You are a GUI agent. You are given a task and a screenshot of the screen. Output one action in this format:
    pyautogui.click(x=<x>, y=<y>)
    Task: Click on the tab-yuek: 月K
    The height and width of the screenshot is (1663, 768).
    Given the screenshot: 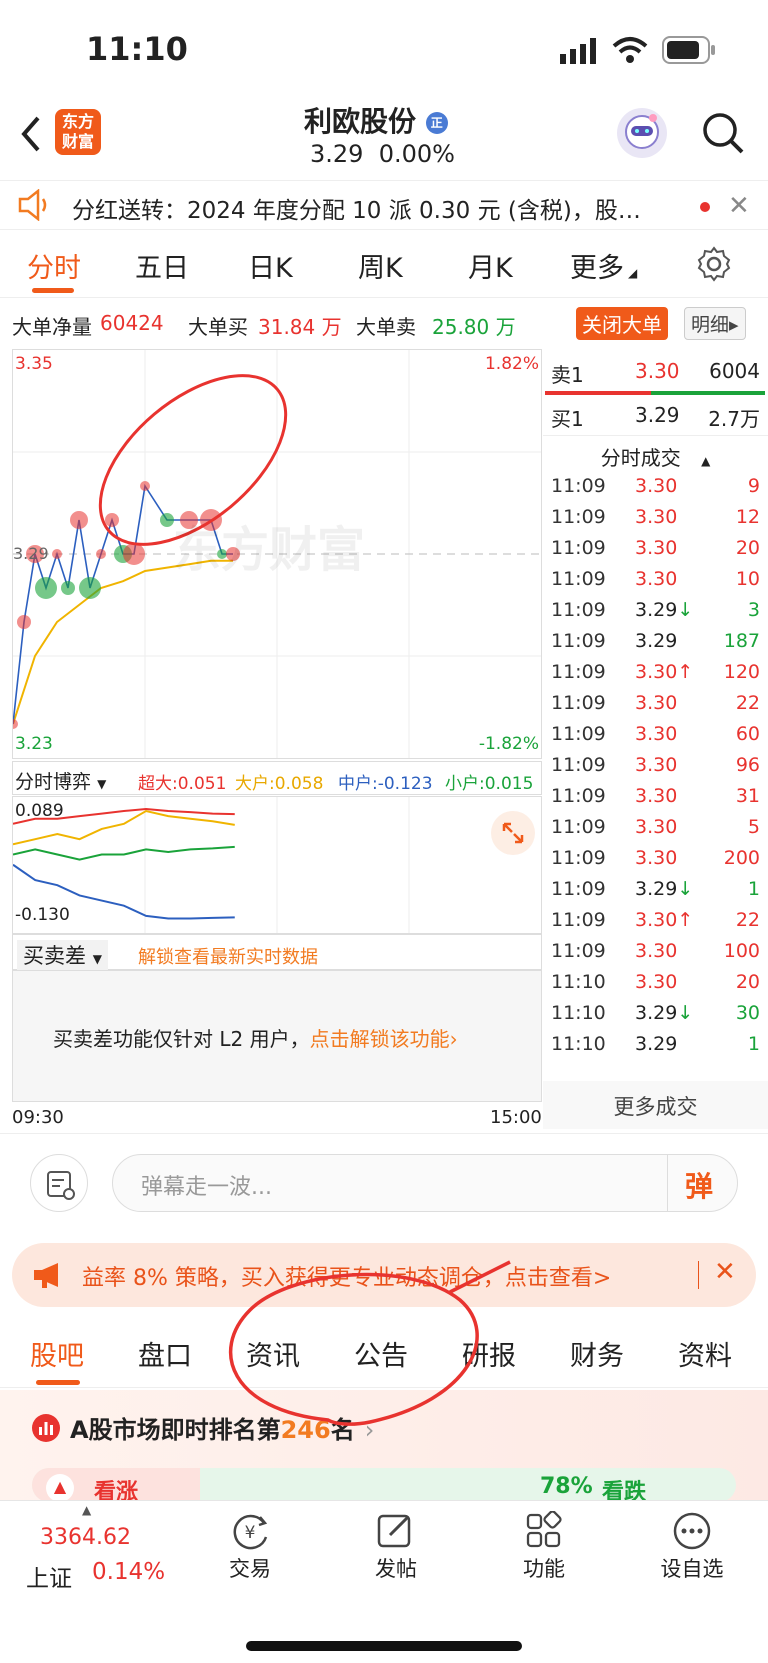 What is the action you would take?
    pyautogui.click(x=490, y=265)
    